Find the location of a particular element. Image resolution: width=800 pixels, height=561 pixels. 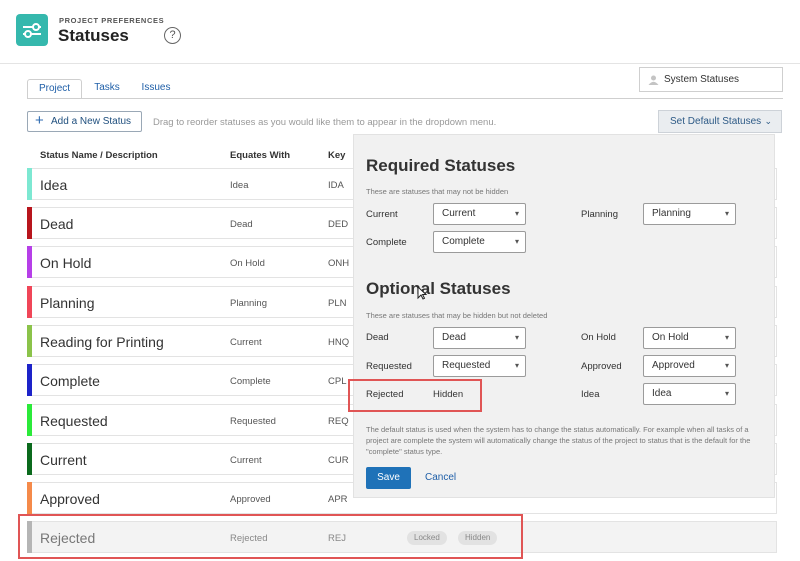

requested-select: Requested ▾ is located at coordinates (479, 366).